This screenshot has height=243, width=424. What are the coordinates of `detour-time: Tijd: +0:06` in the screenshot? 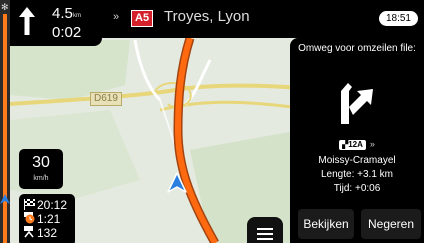 It's located at (357, 188).